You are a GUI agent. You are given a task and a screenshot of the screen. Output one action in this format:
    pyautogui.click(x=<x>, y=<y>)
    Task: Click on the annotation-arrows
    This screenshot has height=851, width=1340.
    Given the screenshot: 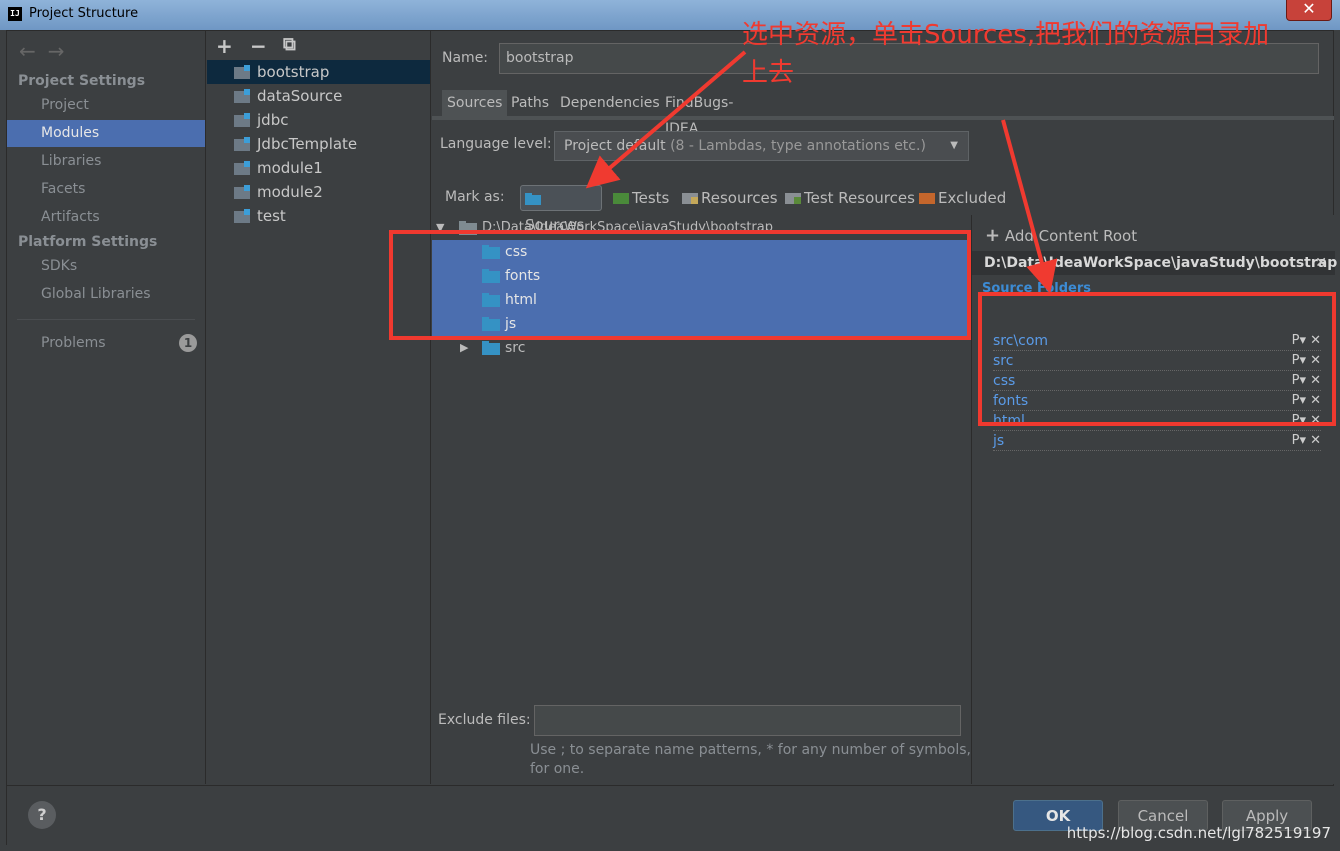 What is the action you would take?
    pyautogui.click(x=821, y=172)
    